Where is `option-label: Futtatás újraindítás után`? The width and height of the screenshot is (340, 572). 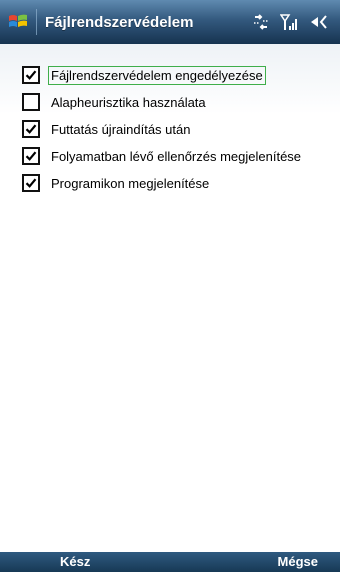
option-label: Futtatás újraindítás után is located at coordinates (121, 129).